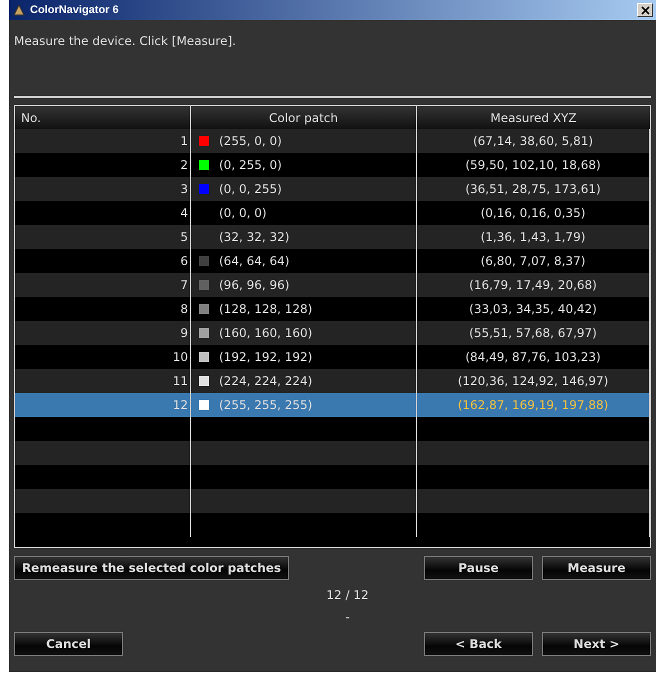 The width and height of the screenshot is (656, 675). I want to click on patch-value: (64, 64, 64), so click(254, 261).